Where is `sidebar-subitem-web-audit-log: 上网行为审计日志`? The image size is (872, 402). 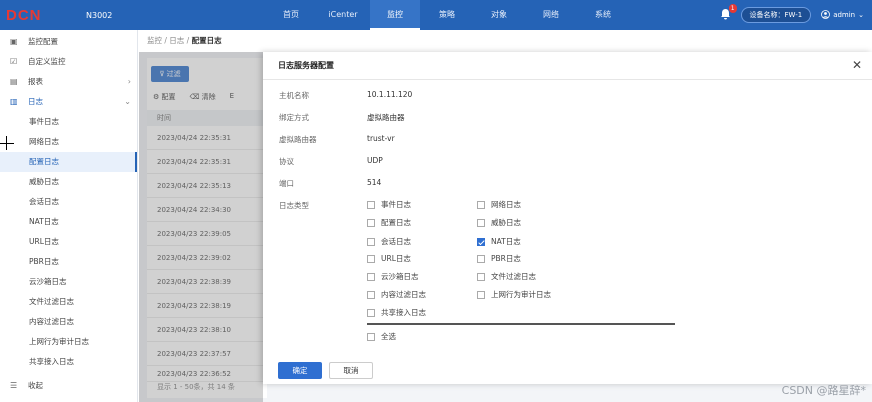 sidebar-subitem-web-audit-log: 上网行为审计日志 is located at coordinates (68, 342).